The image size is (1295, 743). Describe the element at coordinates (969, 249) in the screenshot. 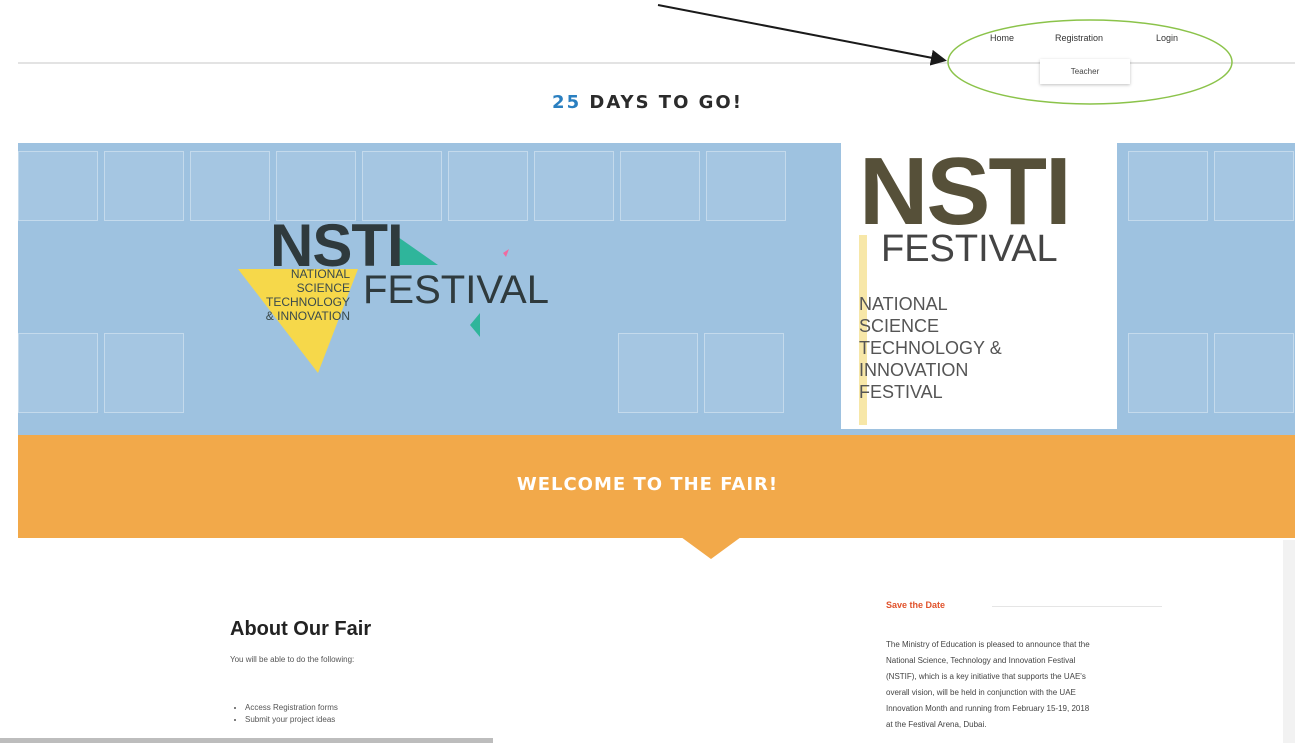

I see `logo-right-subtitle: FESTIVAL` at that location.